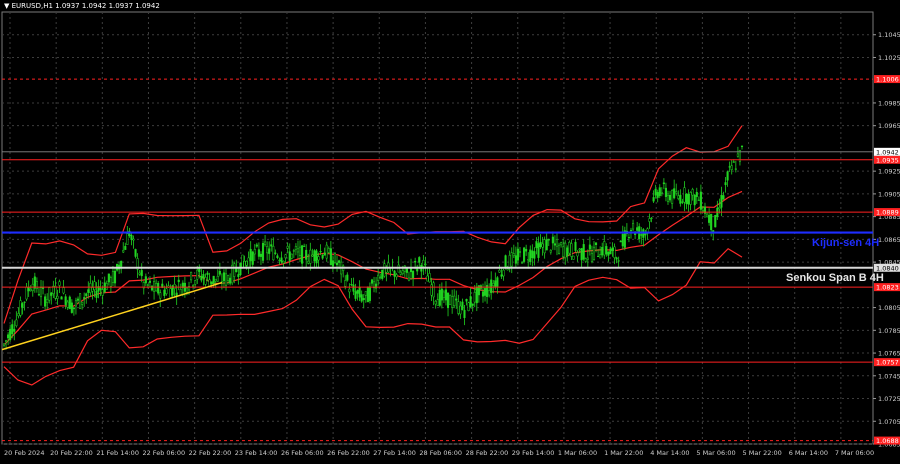 The image size is (900, 464). I want to click on x-tick-label: 5 Mar 06:00, so click(715, 453).